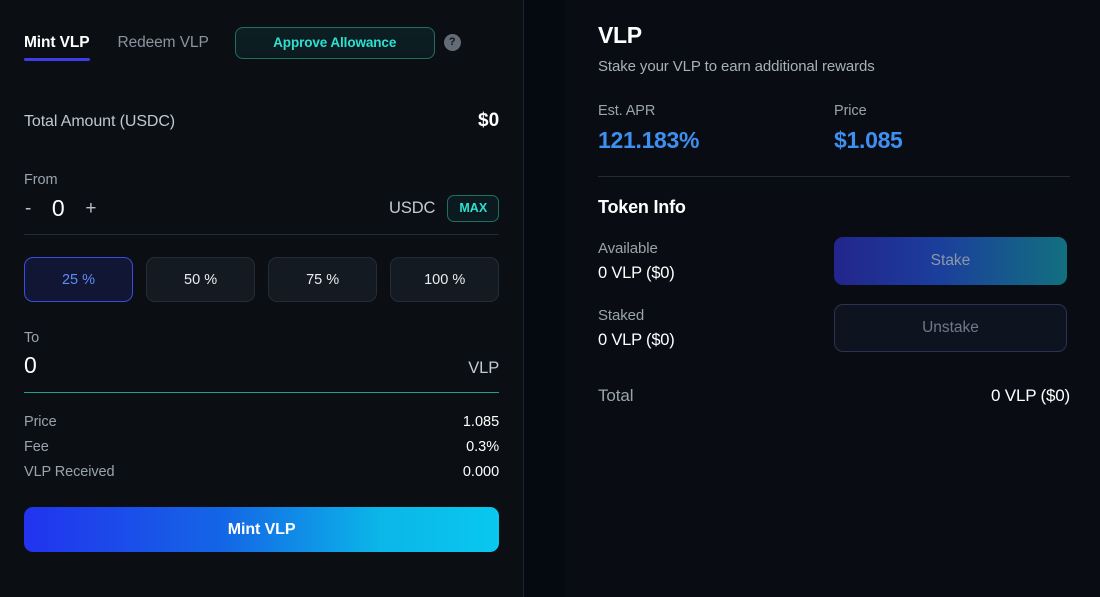 This screenshot has height=597, width=1100. I want to click on stat-price: Price $1.085, so click(952, 128).